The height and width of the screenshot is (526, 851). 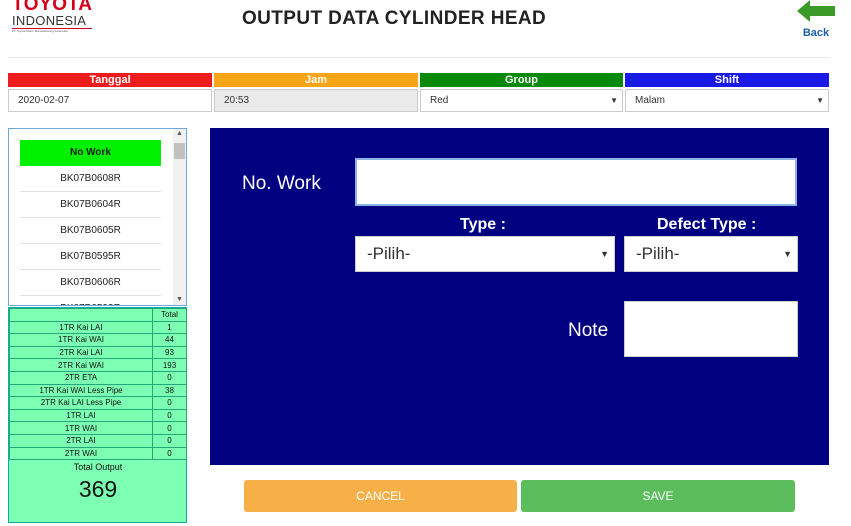 What do you see at coordinates (90, 153) in the screenshot?
I see `work-item-no-work: No Work` at bounding box center [90, 153].